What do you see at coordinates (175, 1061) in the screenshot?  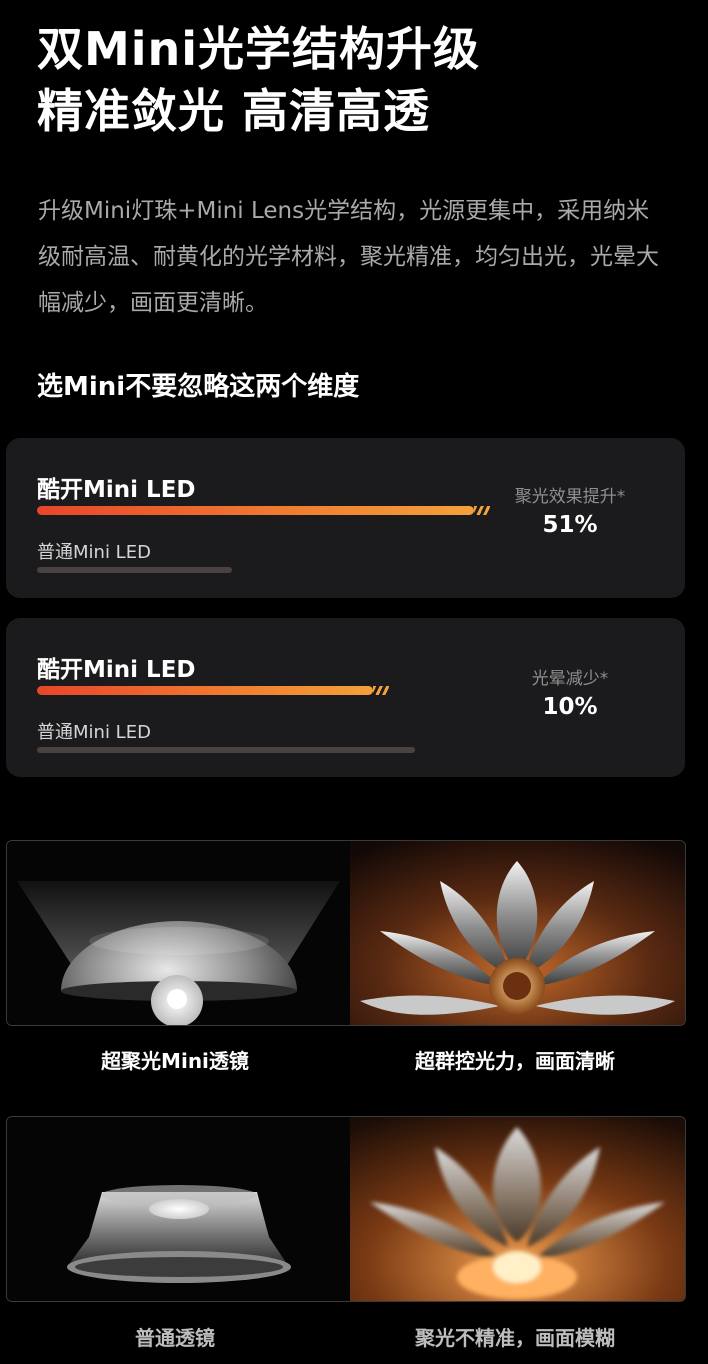 I see `mini-lens-caption: 超聚光Mini透镜` at bounding box center [175, 1061].